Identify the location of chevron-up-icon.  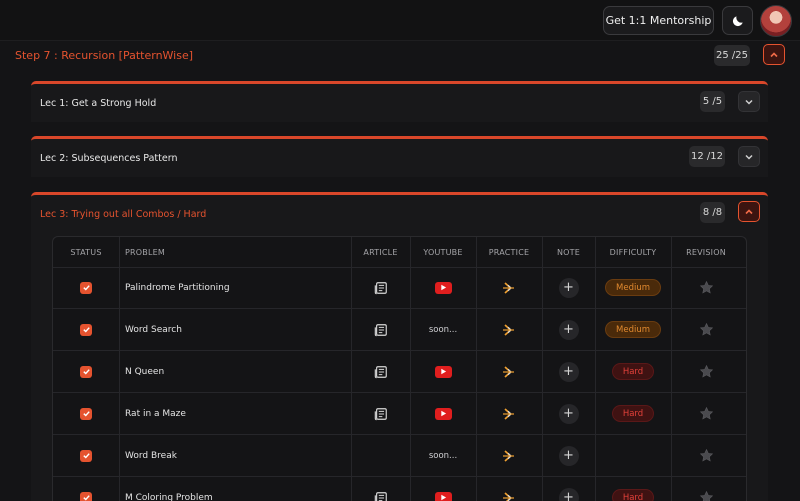
(749, 211).